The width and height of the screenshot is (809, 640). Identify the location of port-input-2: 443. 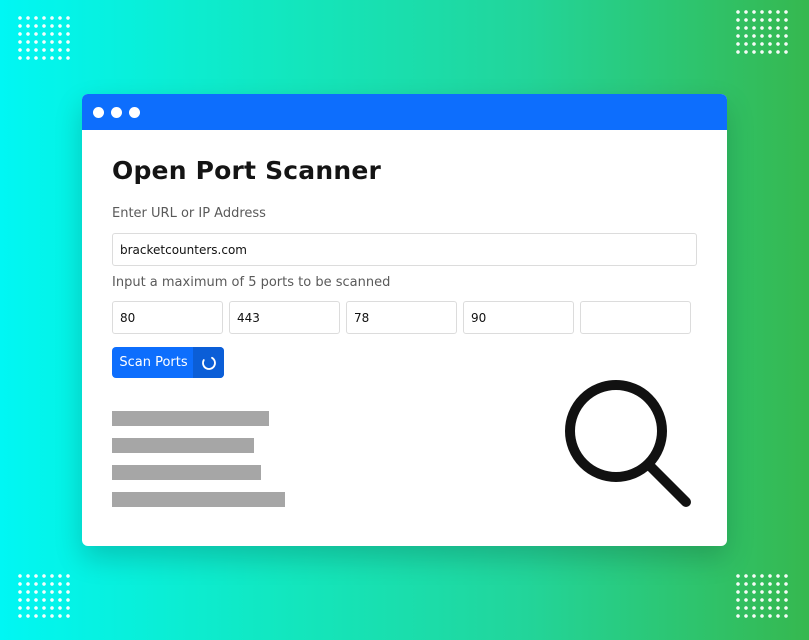
(284, 317).